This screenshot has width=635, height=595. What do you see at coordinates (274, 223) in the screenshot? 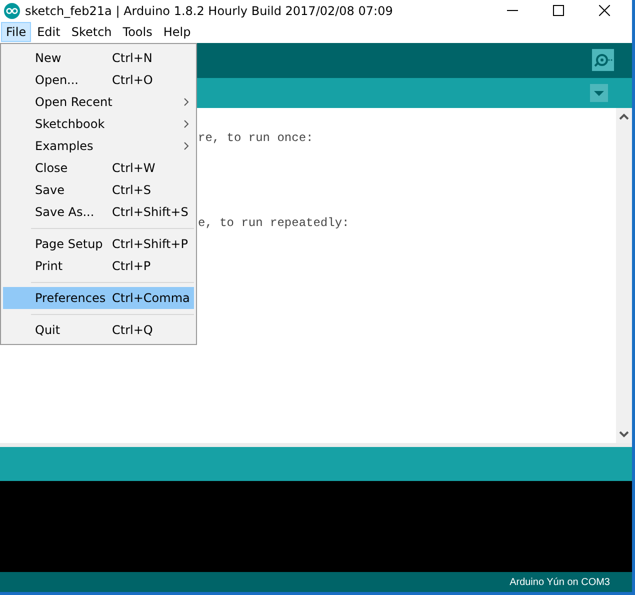
I see `code-line: e, to run repeatedly:` at bounding box center [274, 223].